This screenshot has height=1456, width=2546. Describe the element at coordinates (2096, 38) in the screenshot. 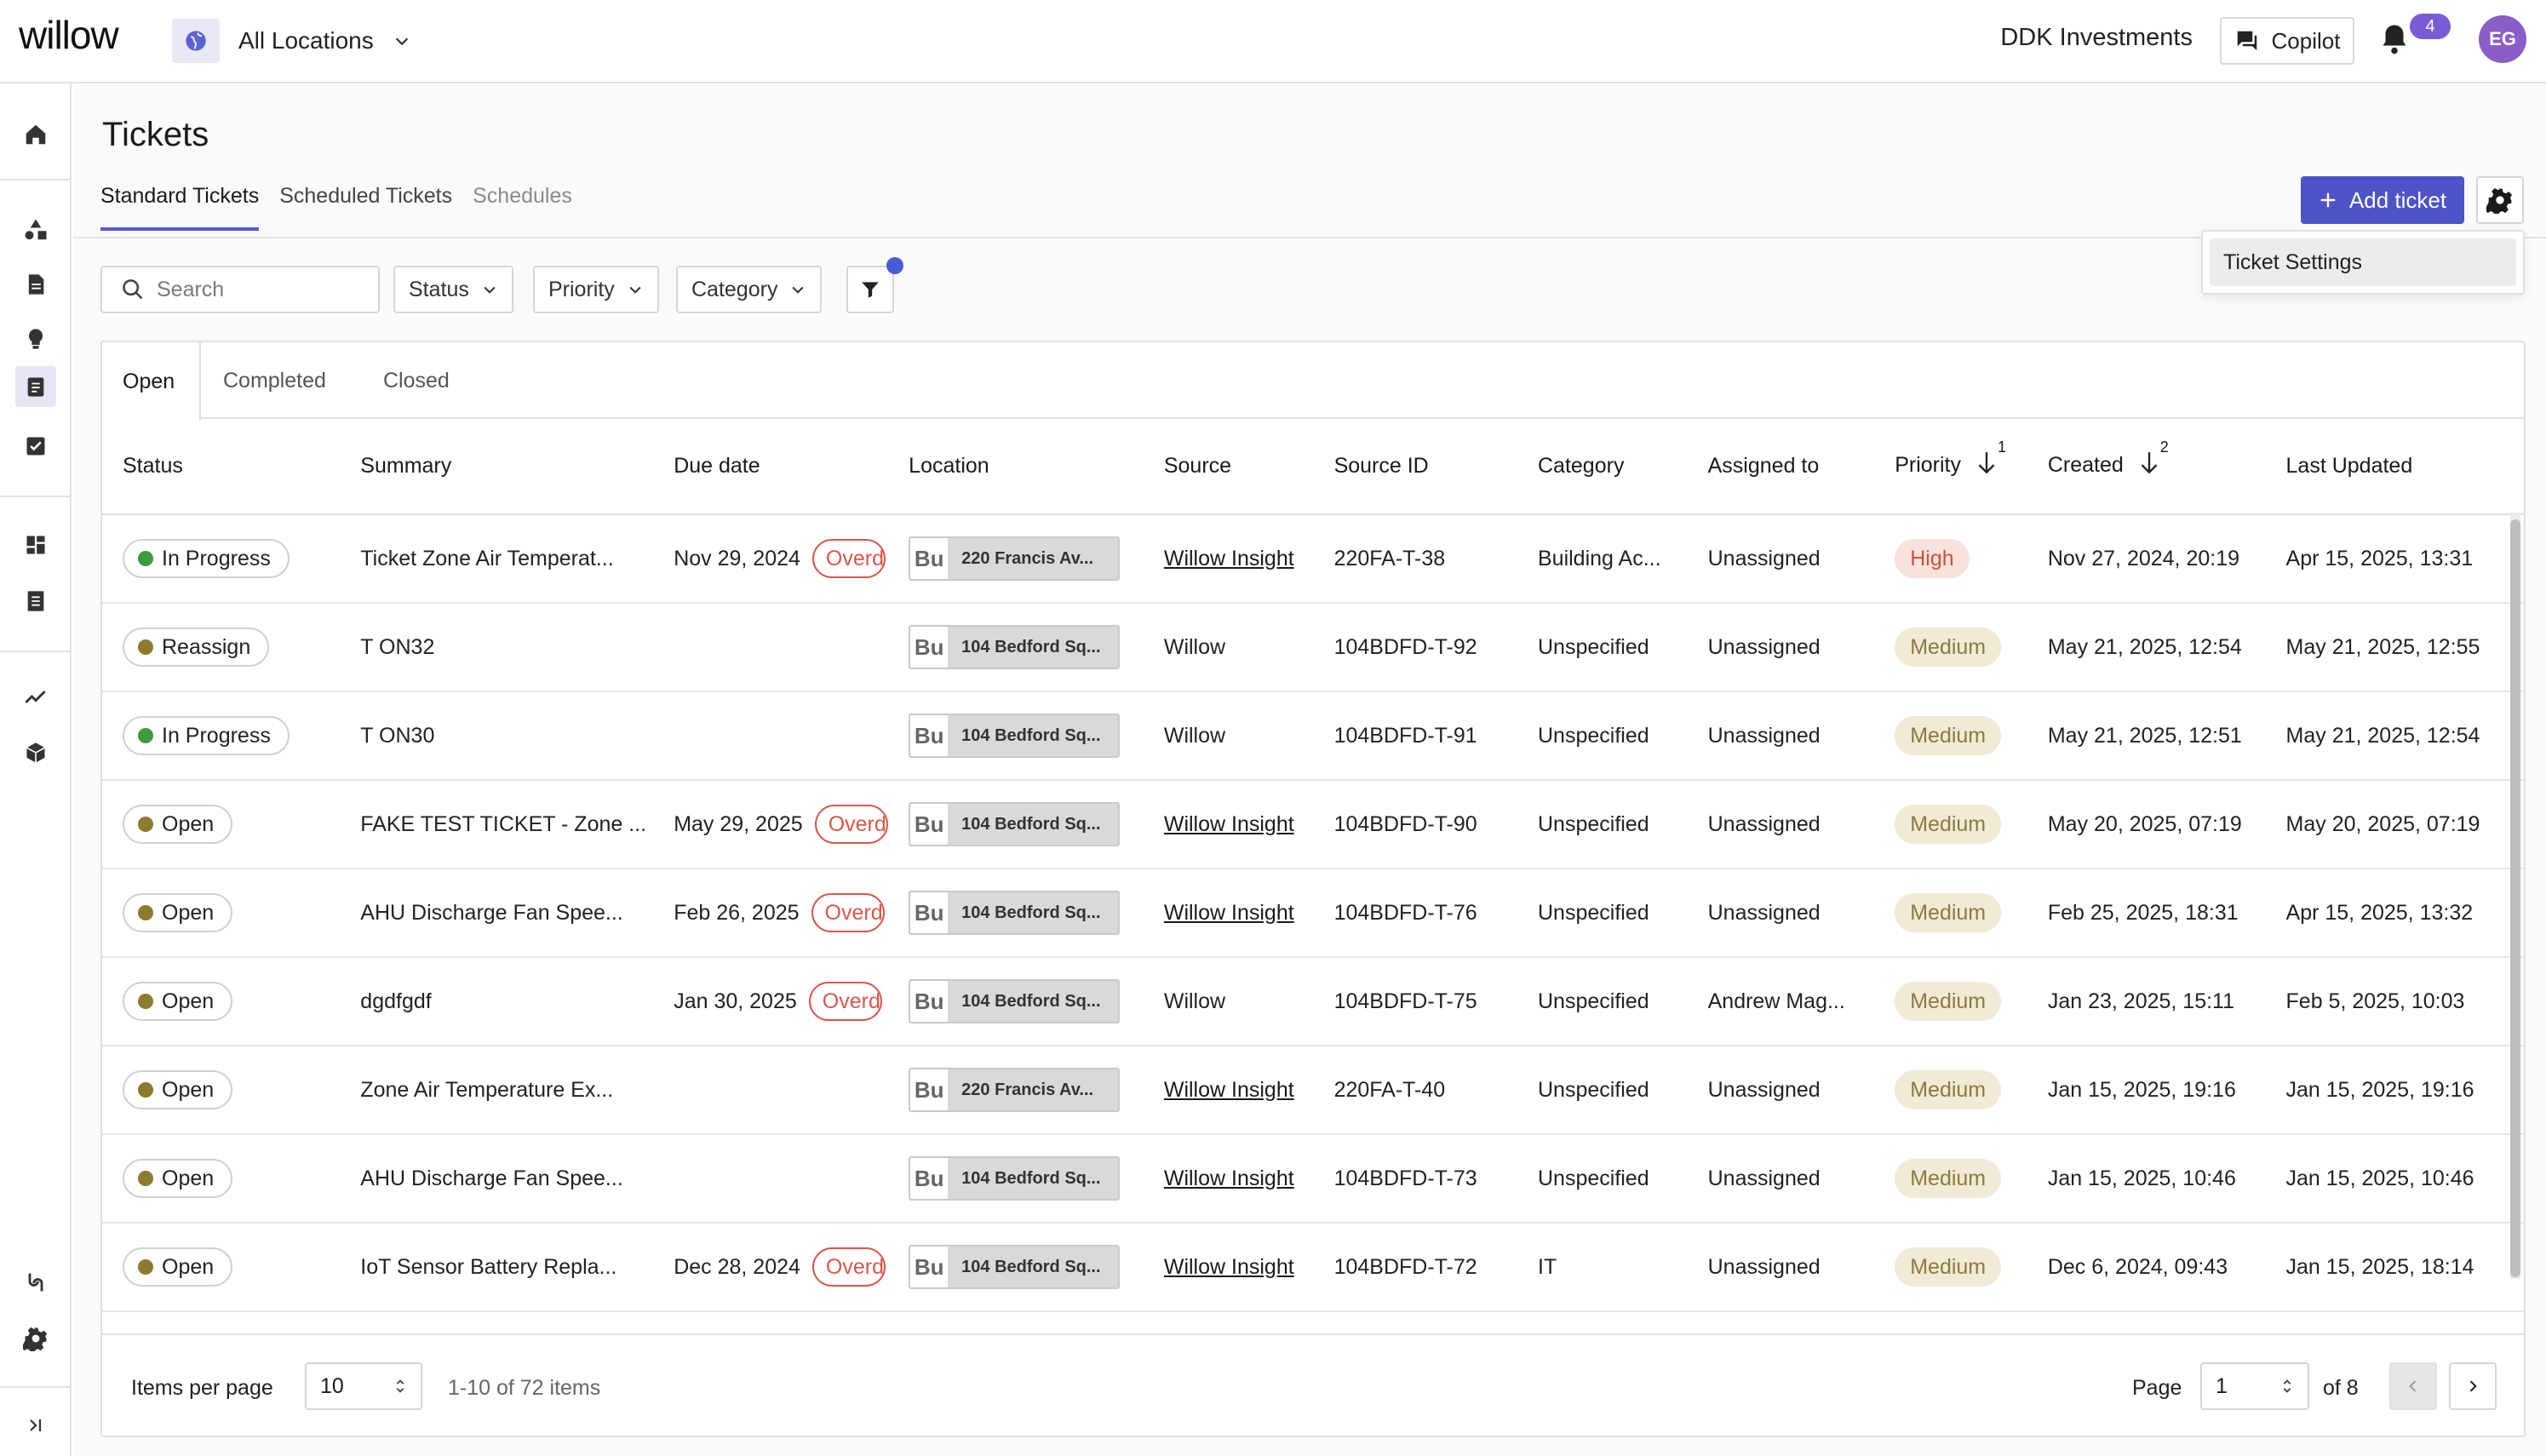

I see `company-name: DDK Investments` at that location.